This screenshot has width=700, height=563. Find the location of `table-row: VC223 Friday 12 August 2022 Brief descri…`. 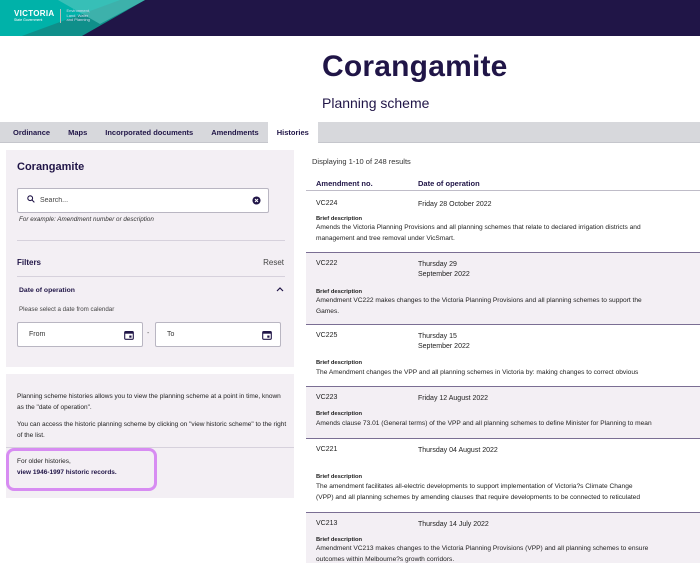

table-row: VC223 Friday 12 August 2022 Brief descri… is located at coordinates (503, 412).